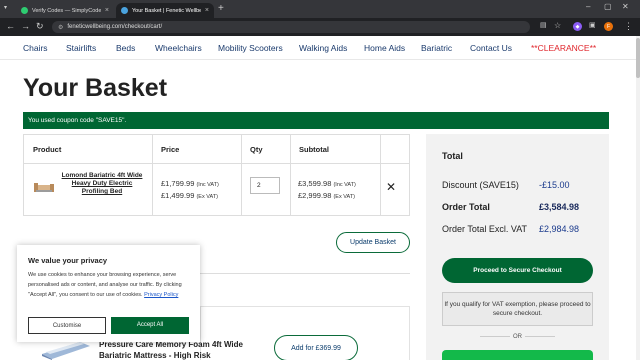 The image size is (640, 360). I want to click on coupon-success-message: You used coupon code "SAVE15"., so click(316, 120).